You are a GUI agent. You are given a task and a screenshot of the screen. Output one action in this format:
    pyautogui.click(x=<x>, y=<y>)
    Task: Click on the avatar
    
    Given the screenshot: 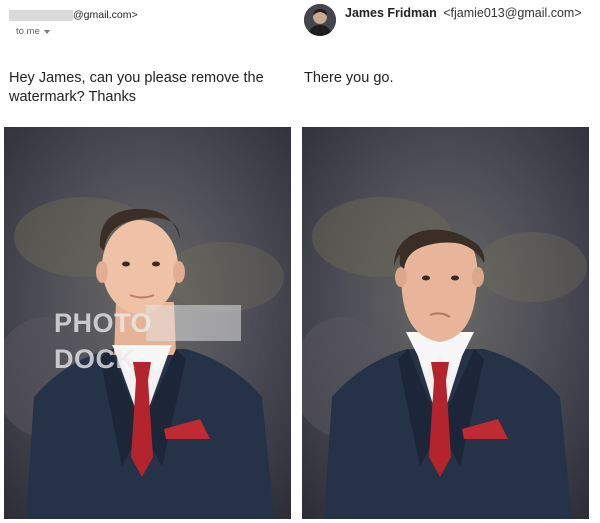 What is the action you would take?
    pyautogui.click(x=320, y=20)
    